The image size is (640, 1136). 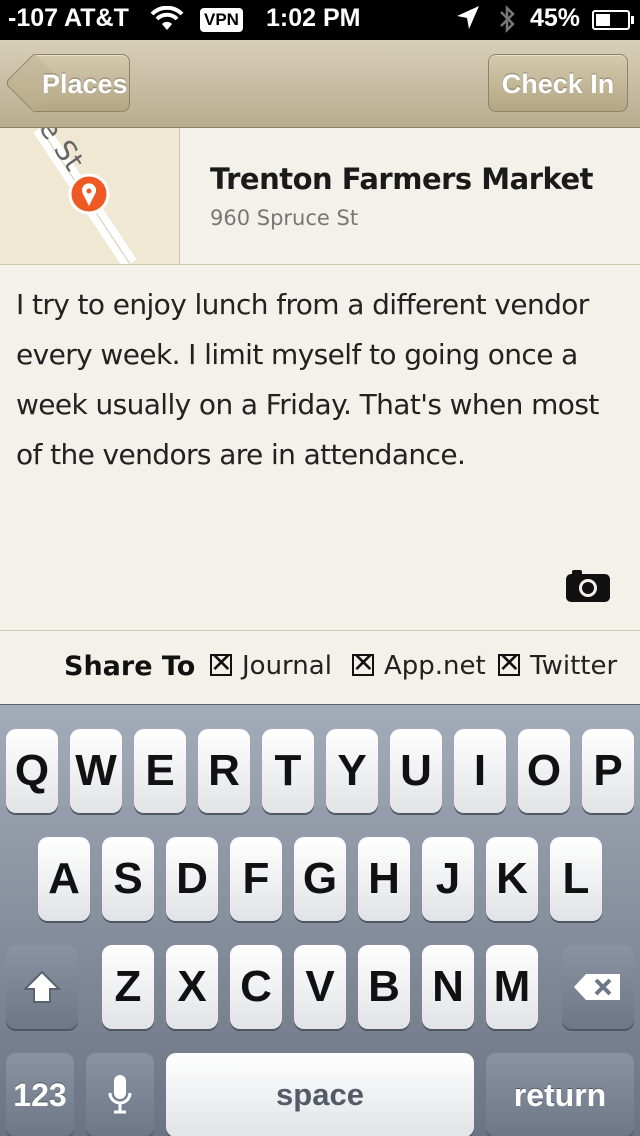 What do you see at coordinates (512, 987) in the screenshot?
I see `key-m: M` at bounding box center [512, 987].